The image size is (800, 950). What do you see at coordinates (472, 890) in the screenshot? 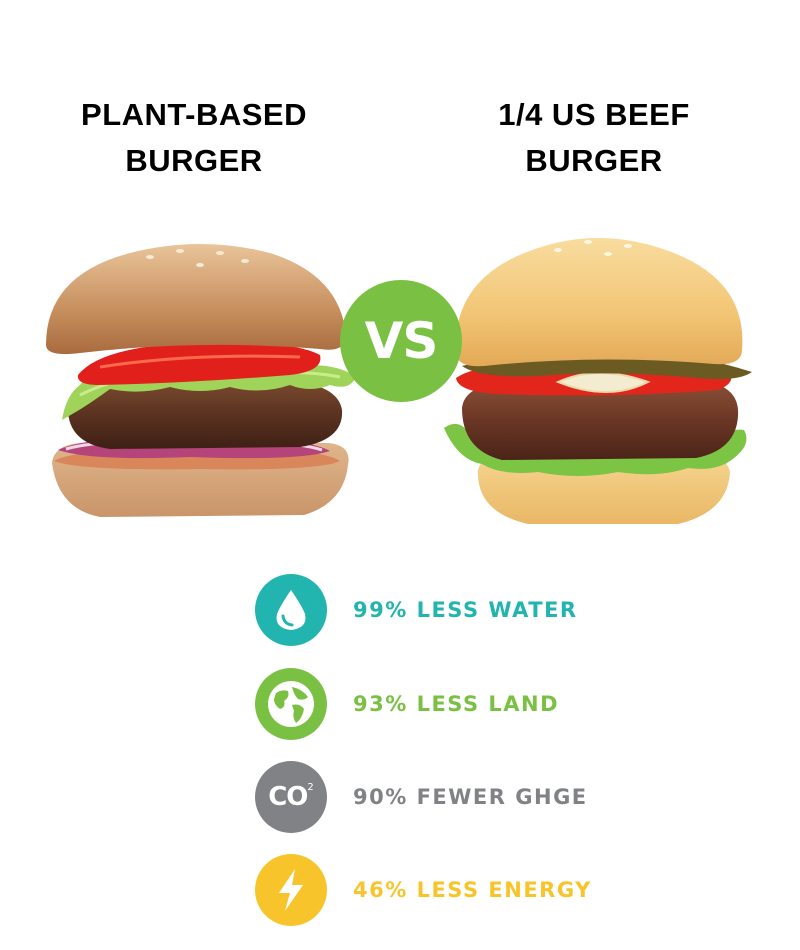
I see `energy-stat-label: 46% LESS ENERGY` at bounding box center [472, 890].